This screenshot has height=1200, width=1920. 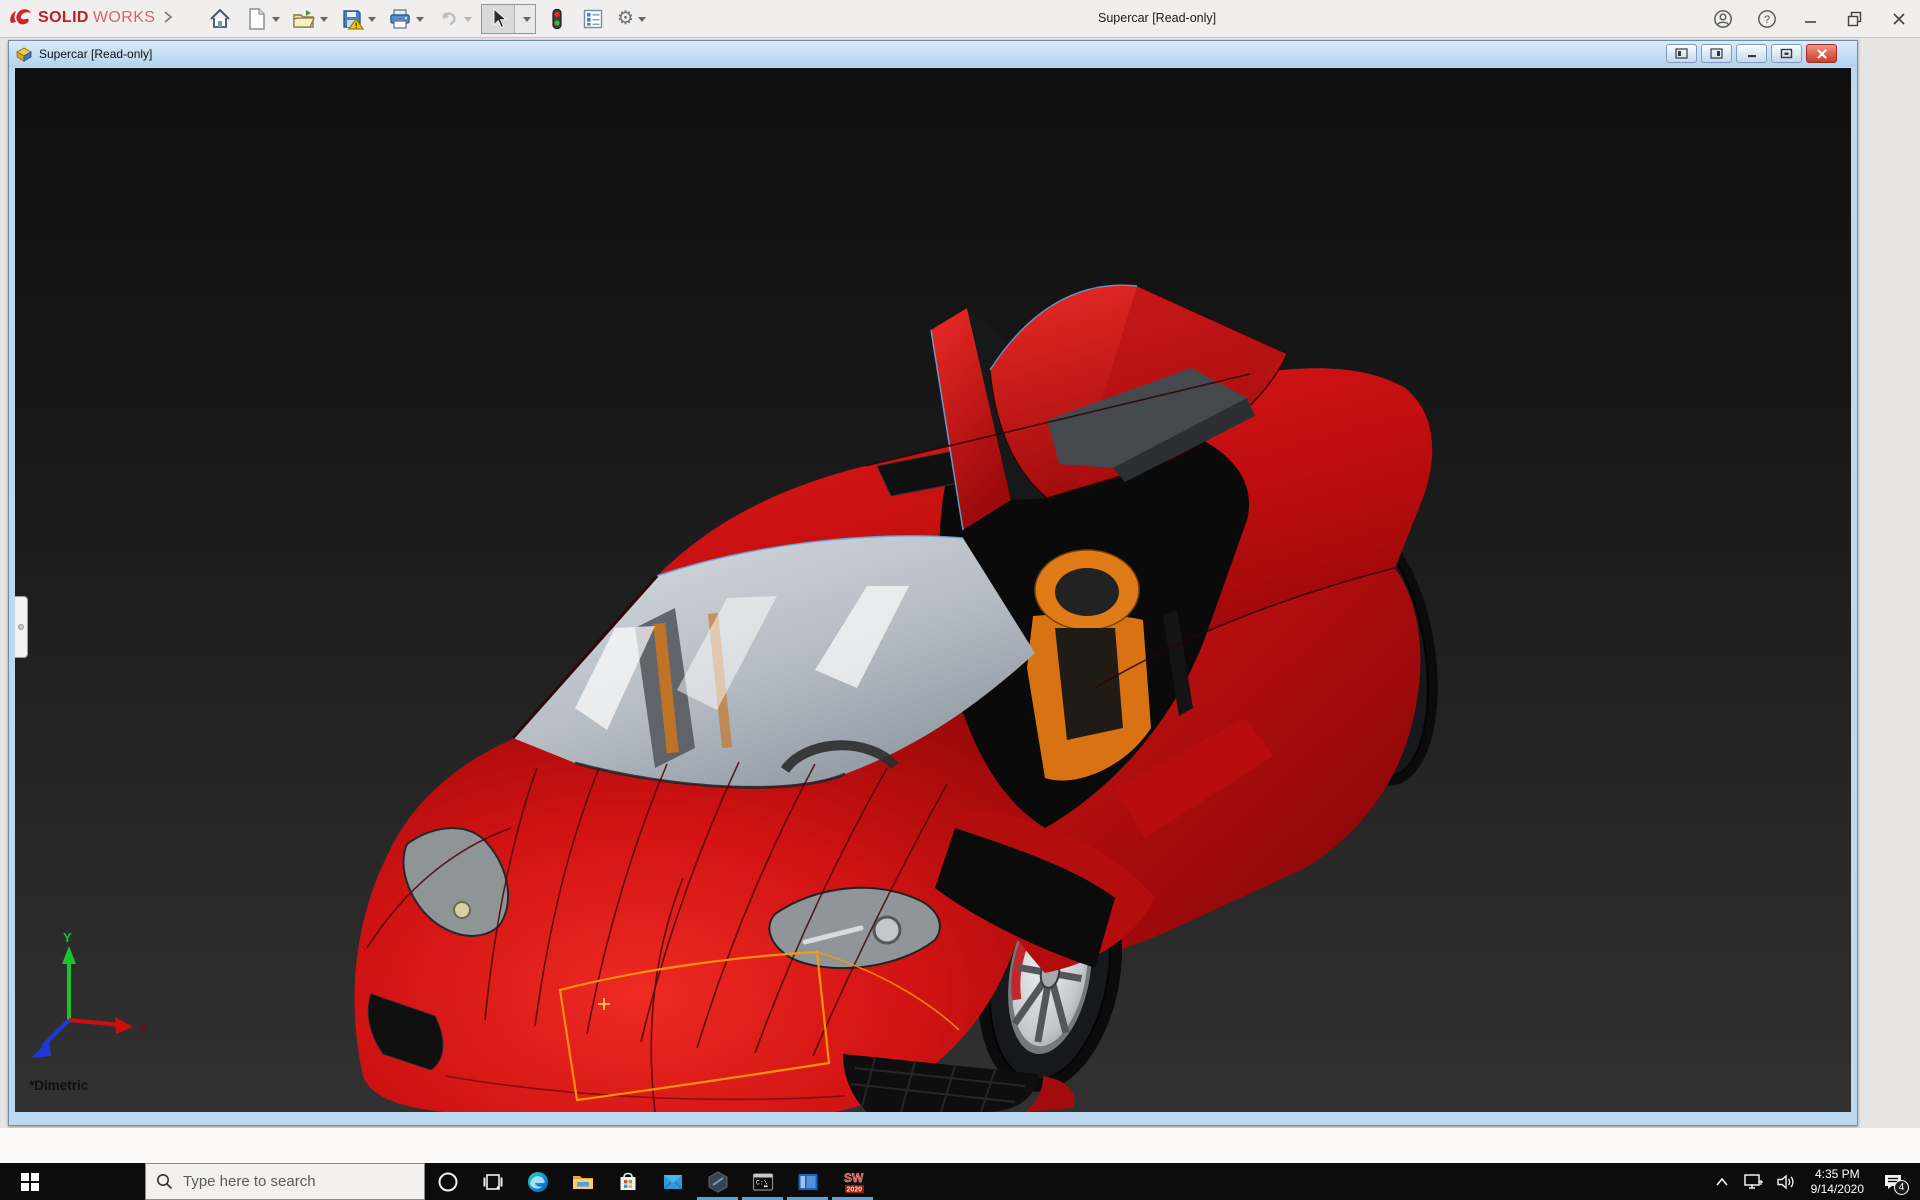 I want to click on app-window-controls: ?, so click(x=1811, y=19).